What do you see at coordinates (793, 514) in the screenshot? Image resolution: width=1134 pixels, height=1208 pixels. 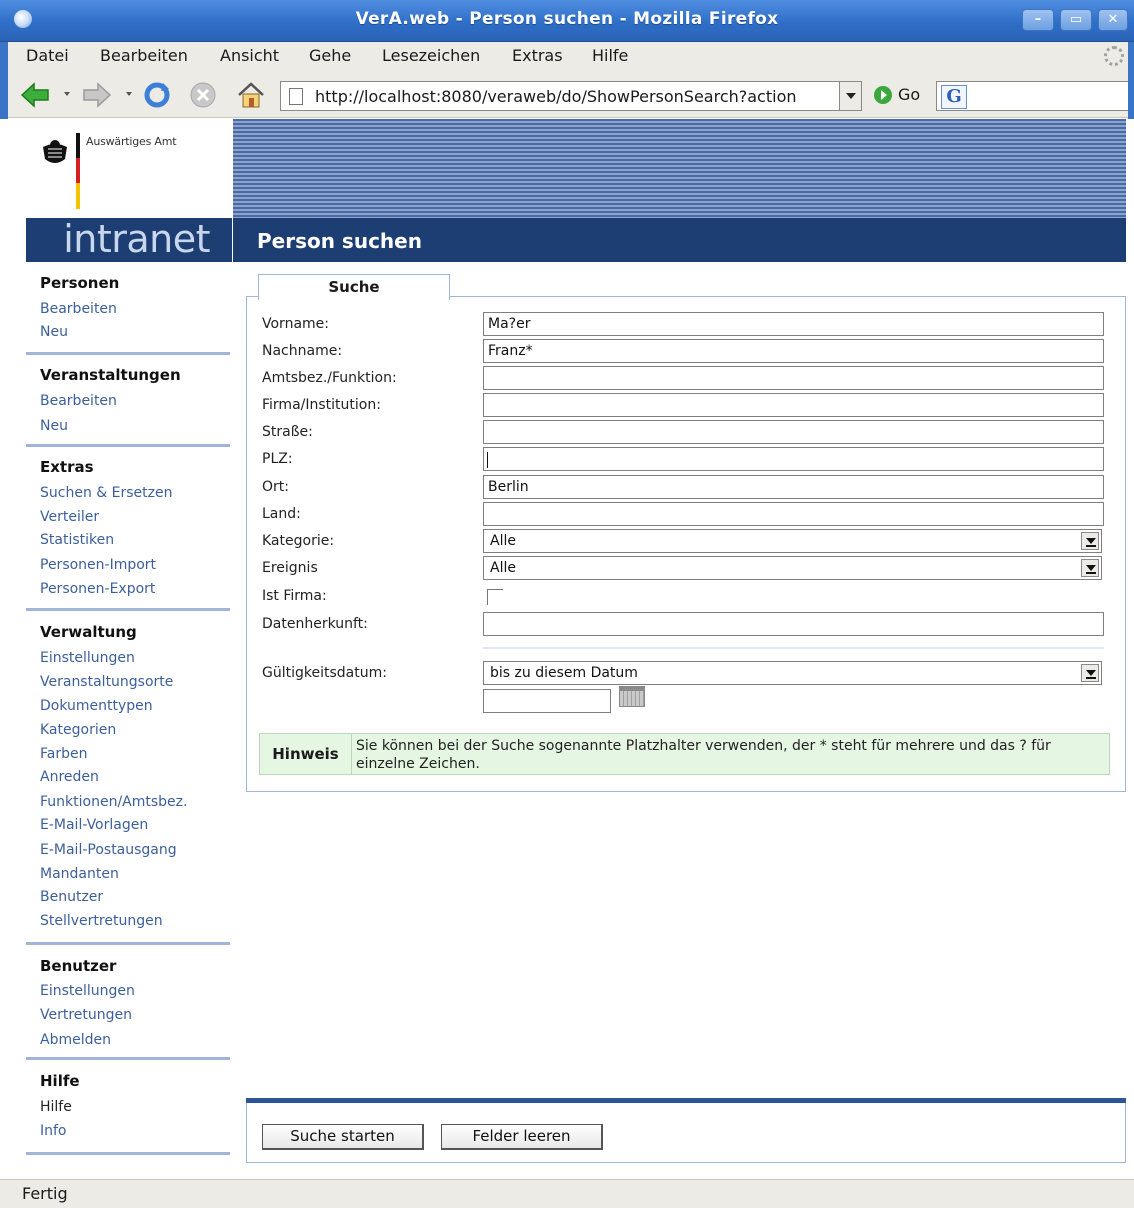 I see `land-input` at bounding box center [793, 514].